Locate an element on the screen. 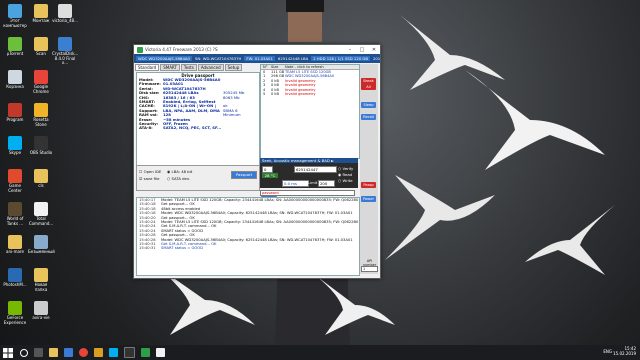  desktop-icon-label: Этот компьютер is located at coordinates (15, 23).